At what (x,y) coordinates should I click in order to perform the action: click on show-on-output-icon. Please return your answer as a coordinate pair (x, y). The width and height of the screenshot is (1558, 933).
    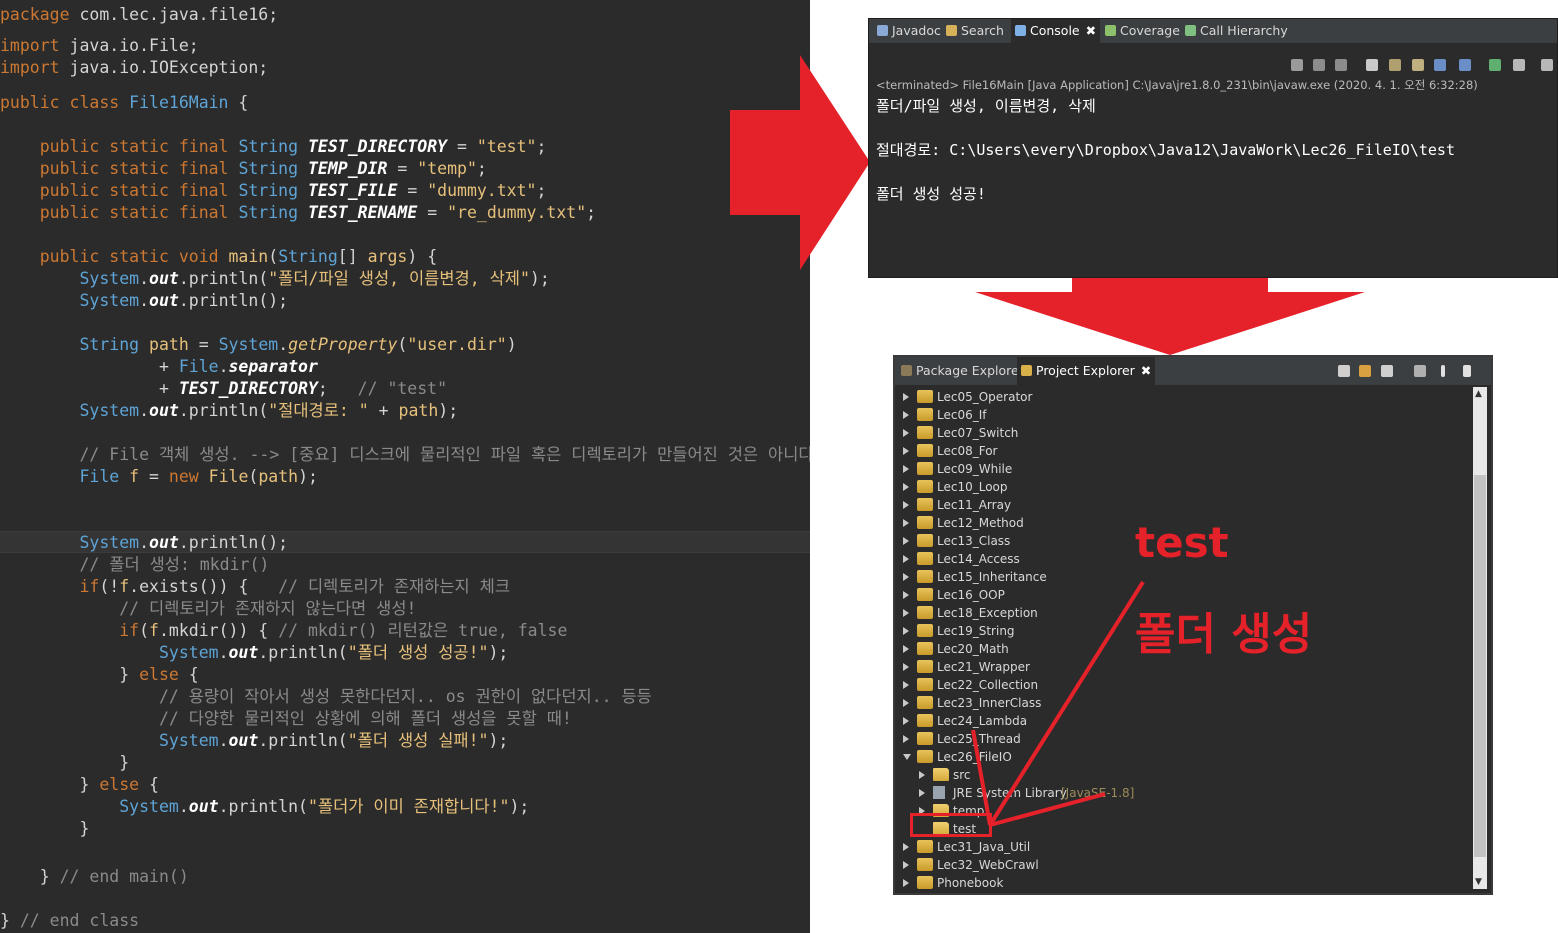
    Looking at the image, I should click on (1440, 65).